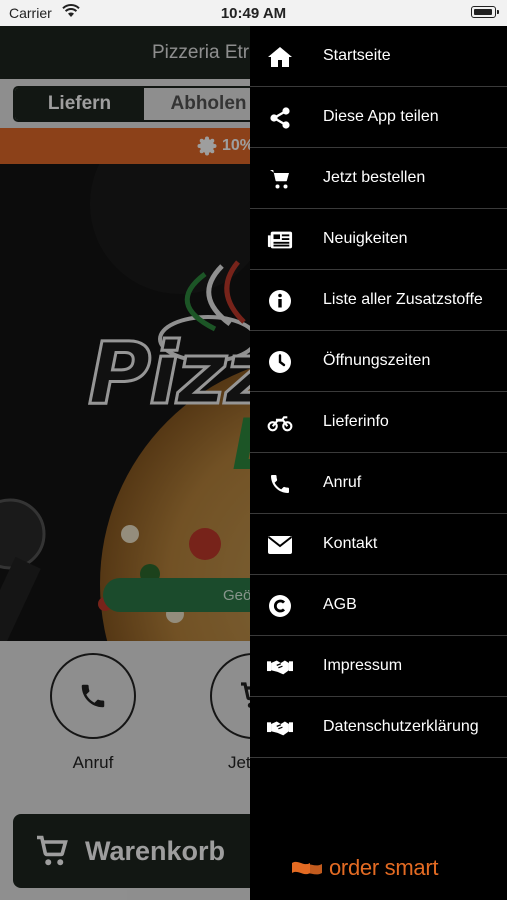 The width and height of the screenshot is (507, 900). Describe the element at coordinates (280, 240) in the screenshot. I see `newspaper-icon` at that location.